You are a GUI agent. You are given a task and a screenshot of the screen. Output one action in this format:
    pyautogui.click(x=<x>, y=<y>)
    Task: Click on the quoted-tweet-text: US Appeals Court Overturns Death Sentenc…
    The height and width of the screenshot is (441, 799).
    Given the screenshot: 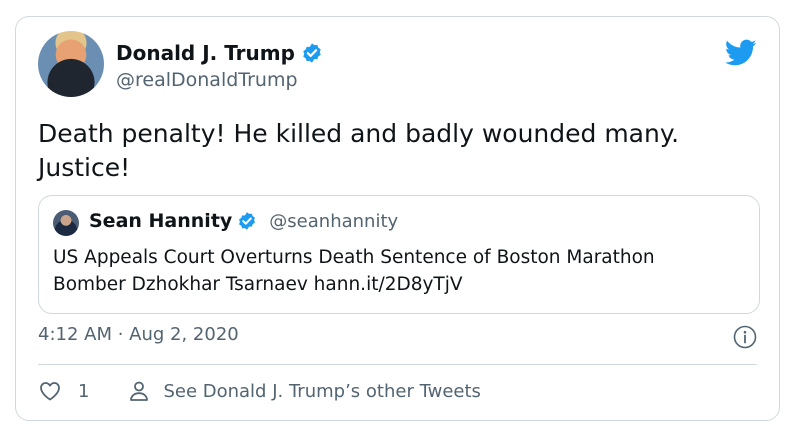 What is the action you would take?
    pyautogui.click(x=403, y=271)
    